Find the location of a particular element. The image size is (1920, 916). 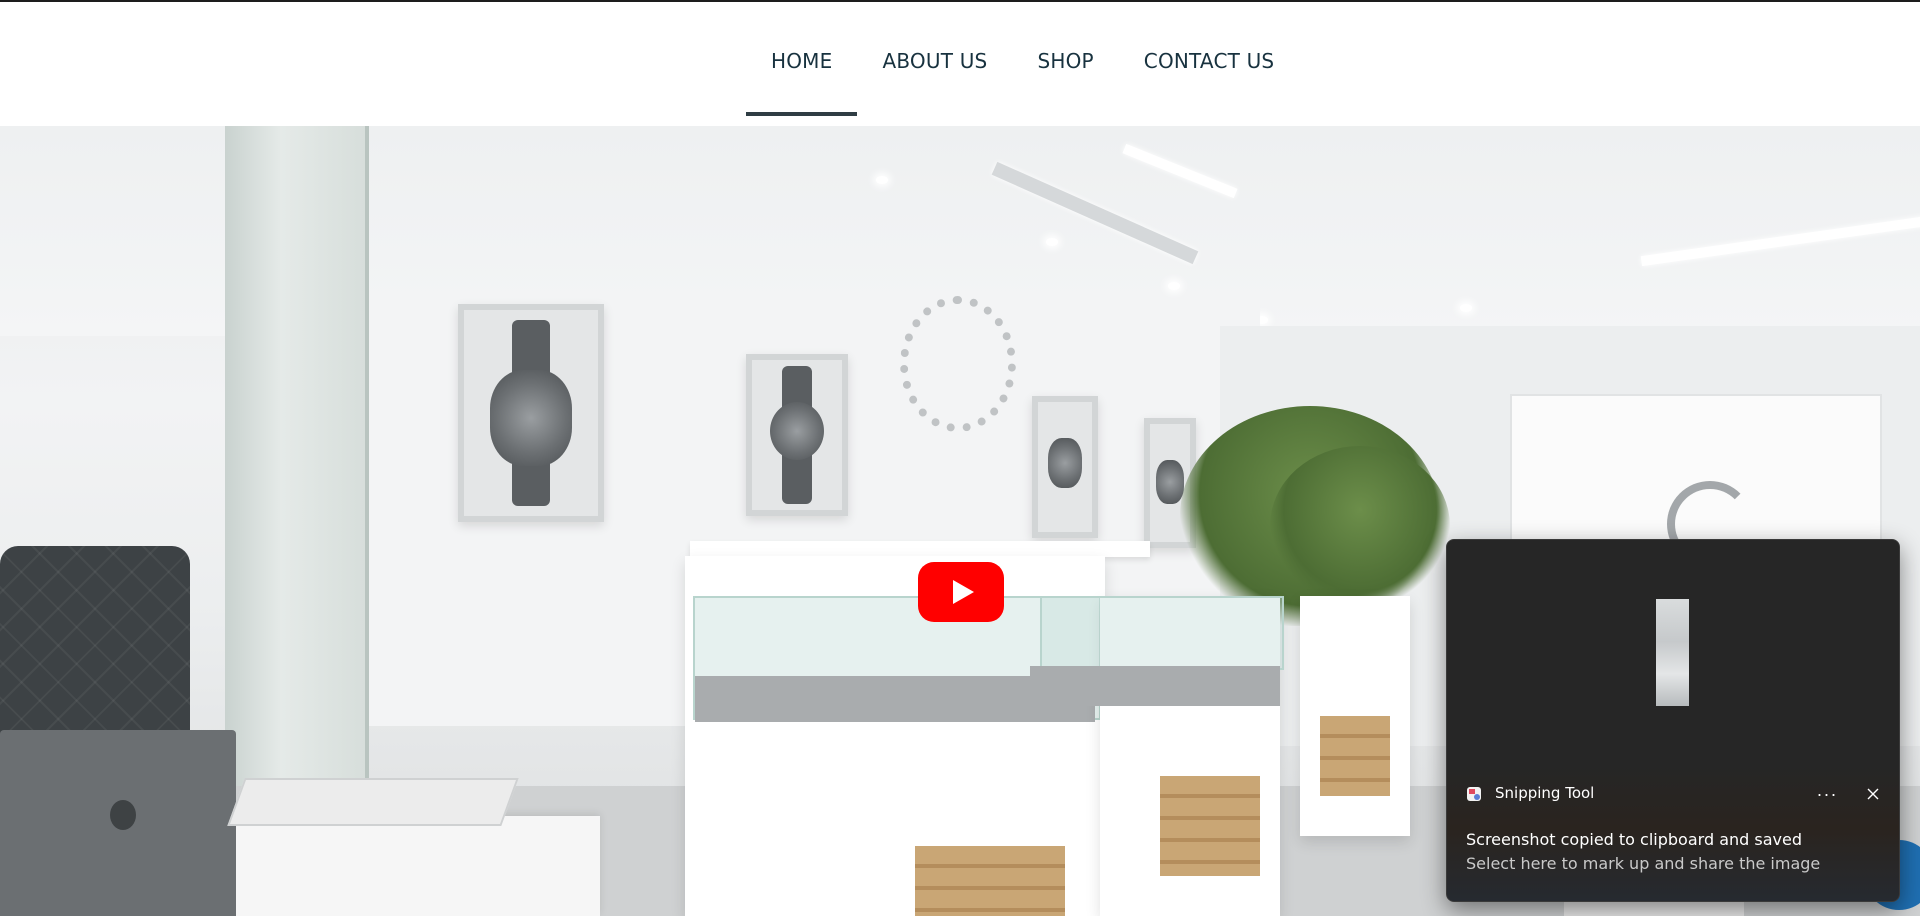

main-navigation: HOME ABOUT US SHOP CONTACT US is located at coordinates (960, 64).